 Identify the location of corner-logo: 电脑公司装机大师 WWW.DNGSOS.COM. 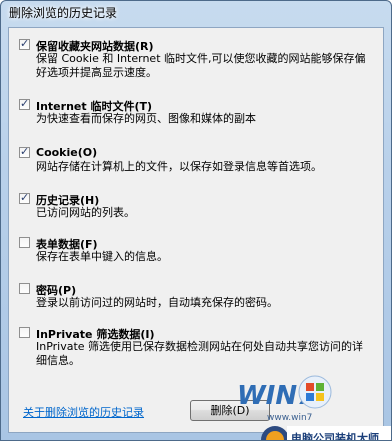
(326, 433).